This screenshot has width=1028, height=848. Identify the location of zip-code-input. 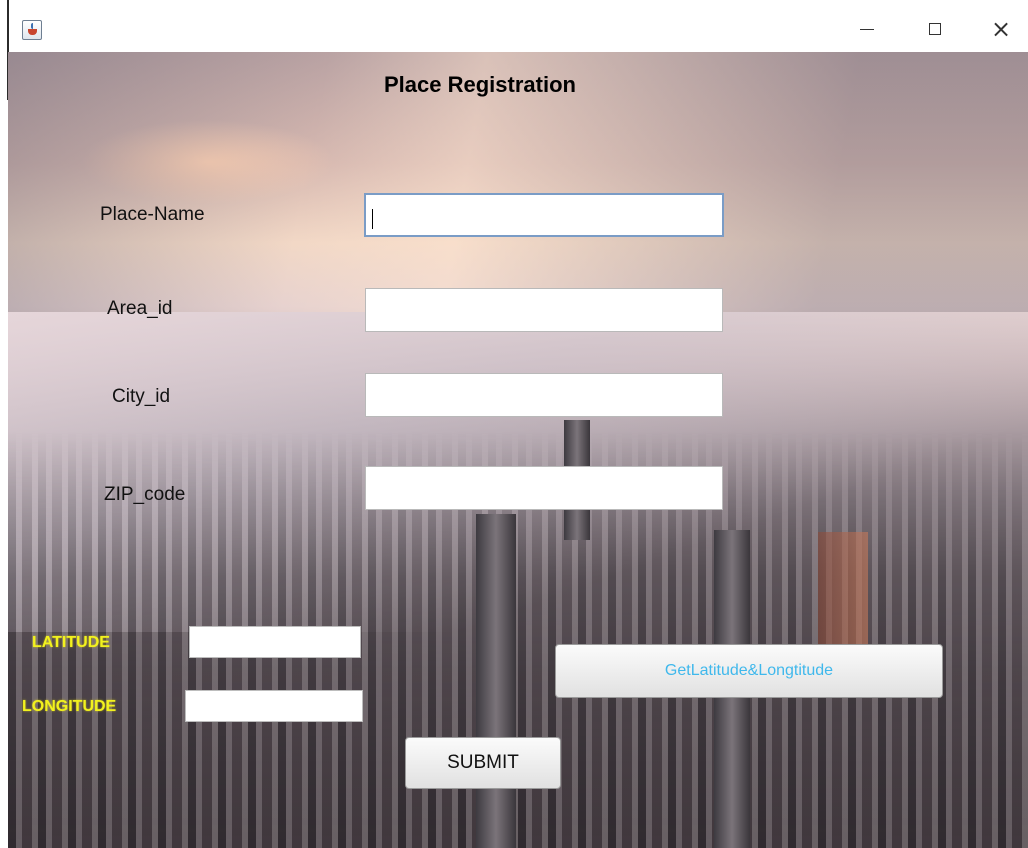
(544, 488).